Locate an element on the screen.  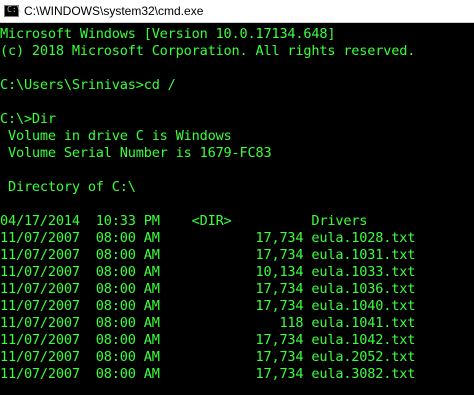
dir-entry-row: 11/07/2007 08:00 AM 17,734 eula.1031.txt is located at coordinates (208, 255).